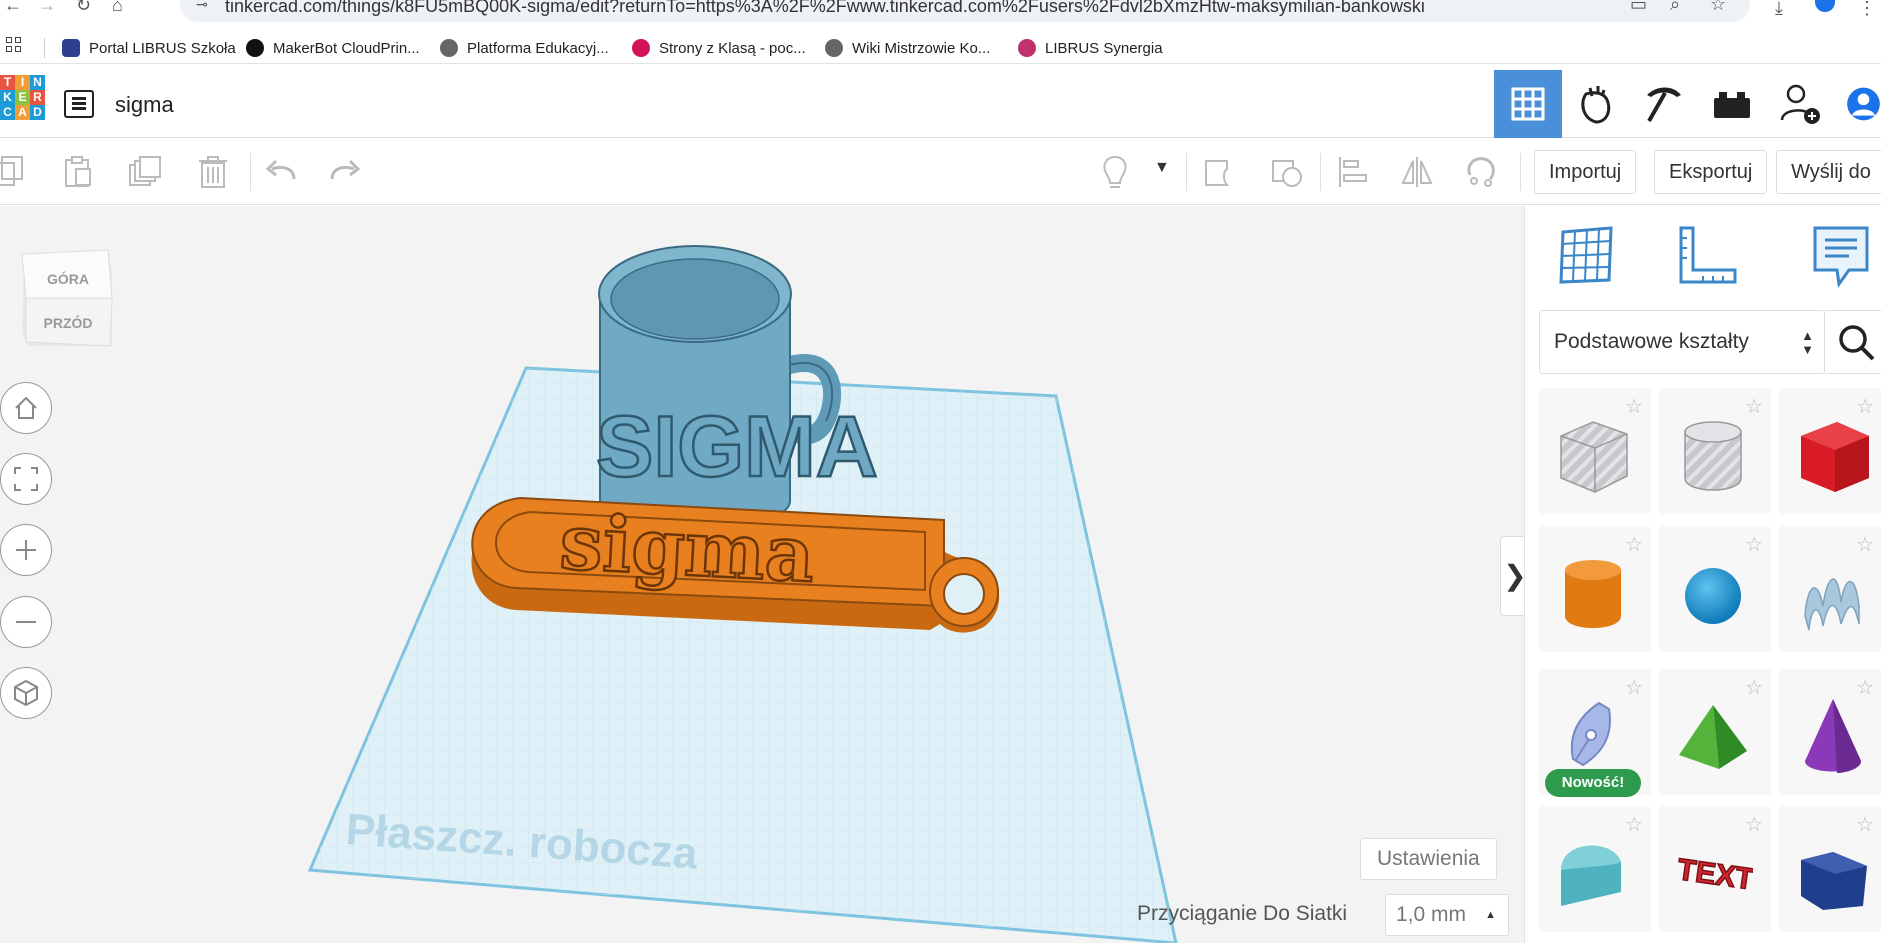 Image resolution: width=1881 pixels, height=943 pixels. I want to click on bookmark-star-icon: ☆, so click(1718, 7).